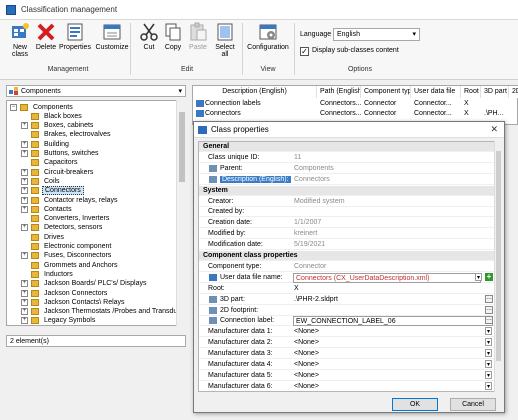  Describe the element at coordinates (268, 36) in the screenshot. I see `configuration-button: Configuration` at that location.